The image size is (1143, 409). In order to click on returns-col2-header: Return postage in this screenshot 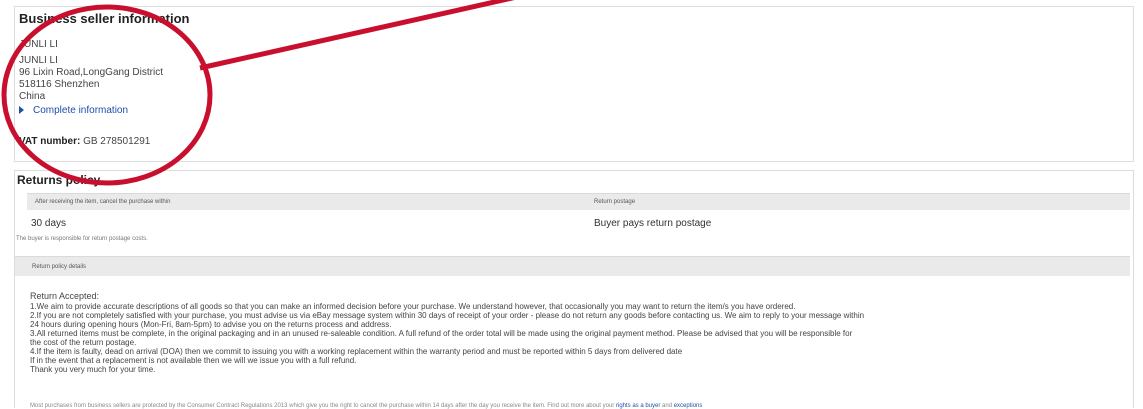, I will do `click(615, 202)`.